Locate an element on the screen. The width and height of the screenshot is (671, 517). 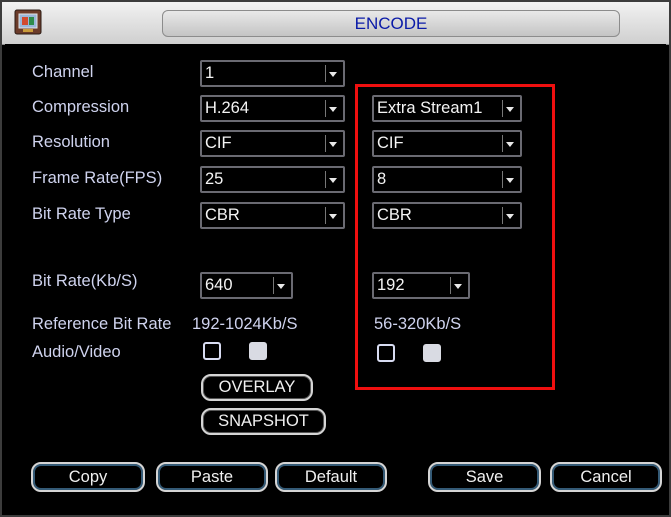
resolution-value: CIF is located at coordinates (218, 143).